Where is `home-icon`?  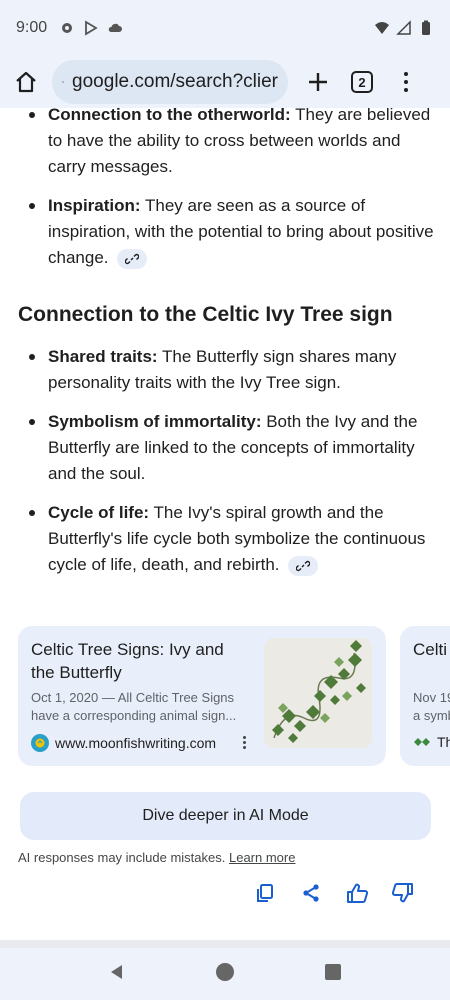 home-icon is located at coordinates (26, 82).